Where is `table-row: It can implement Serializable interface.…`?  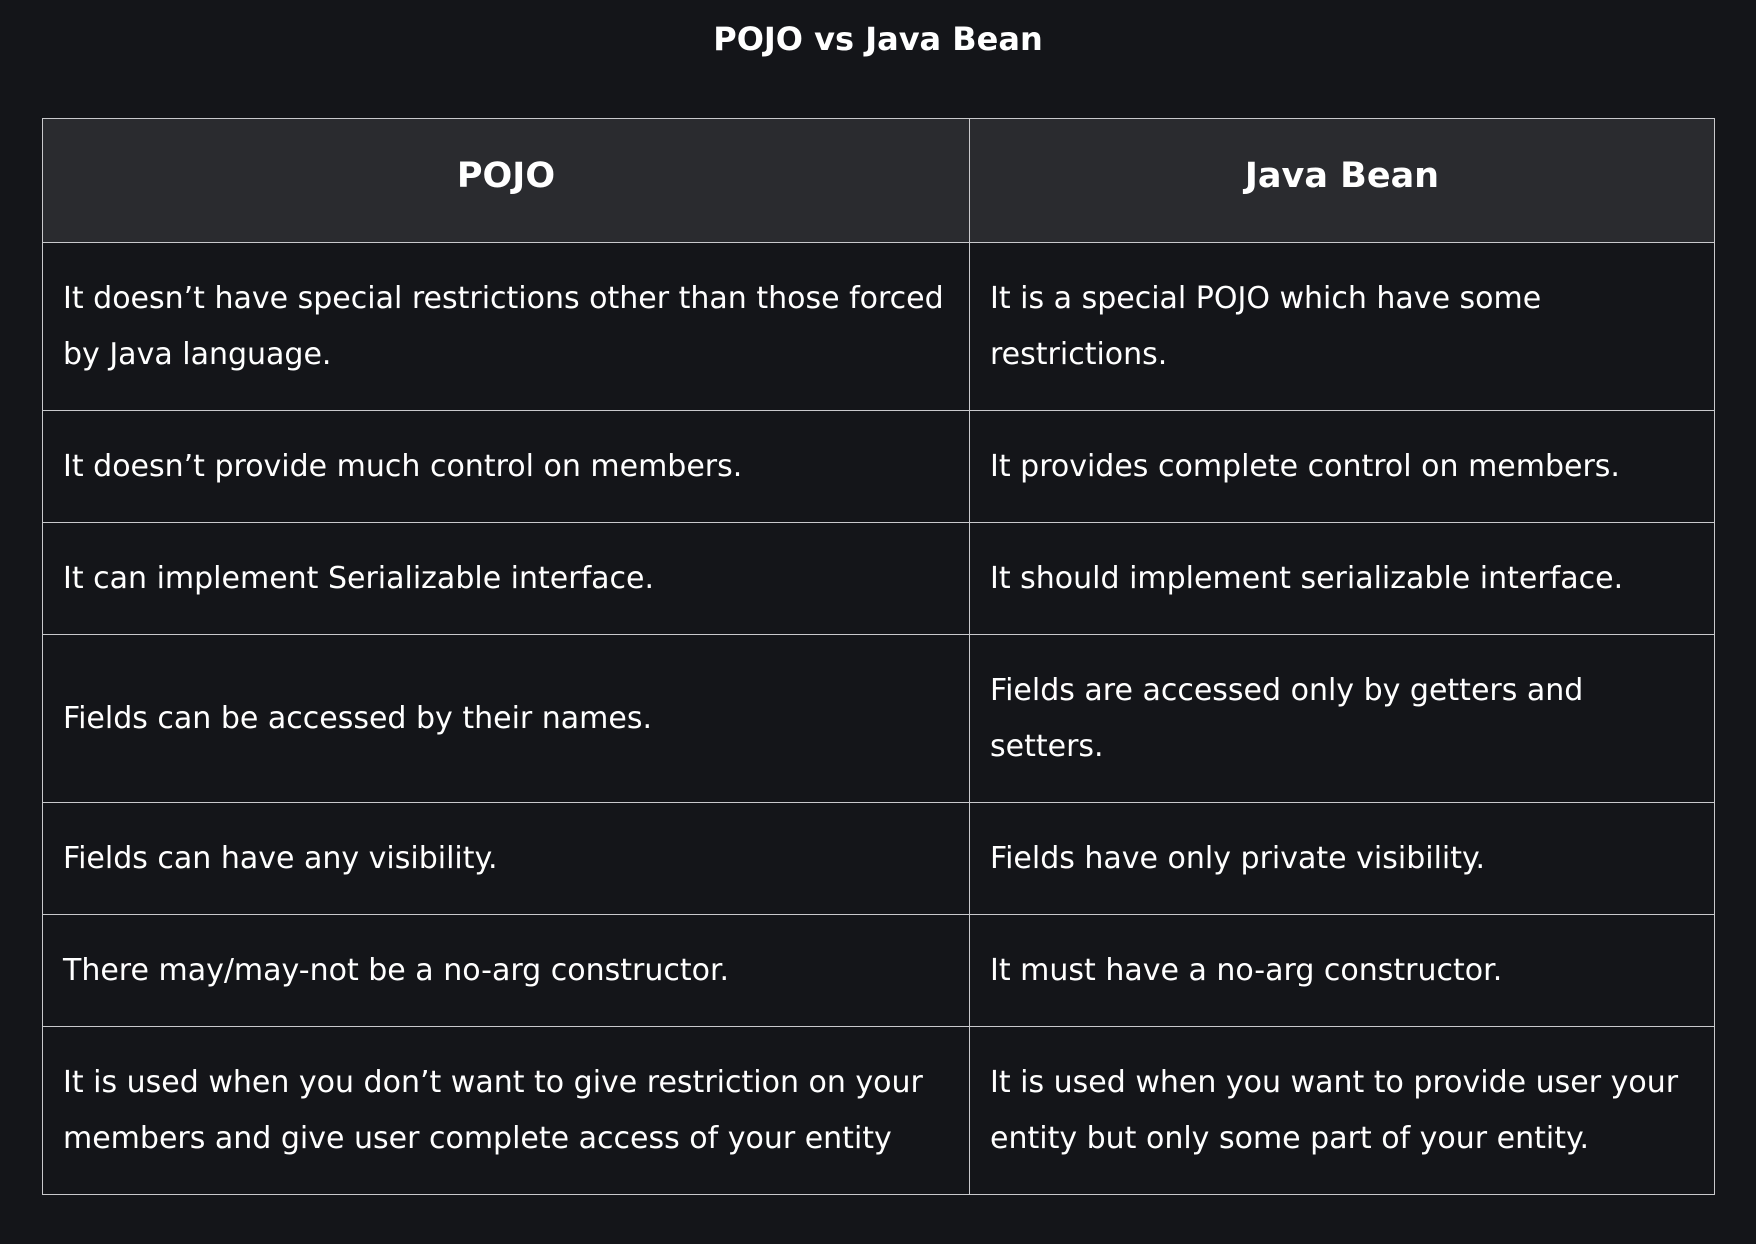
table-row: It can implement Serializable interface.… is located at coordinates (878, 578).